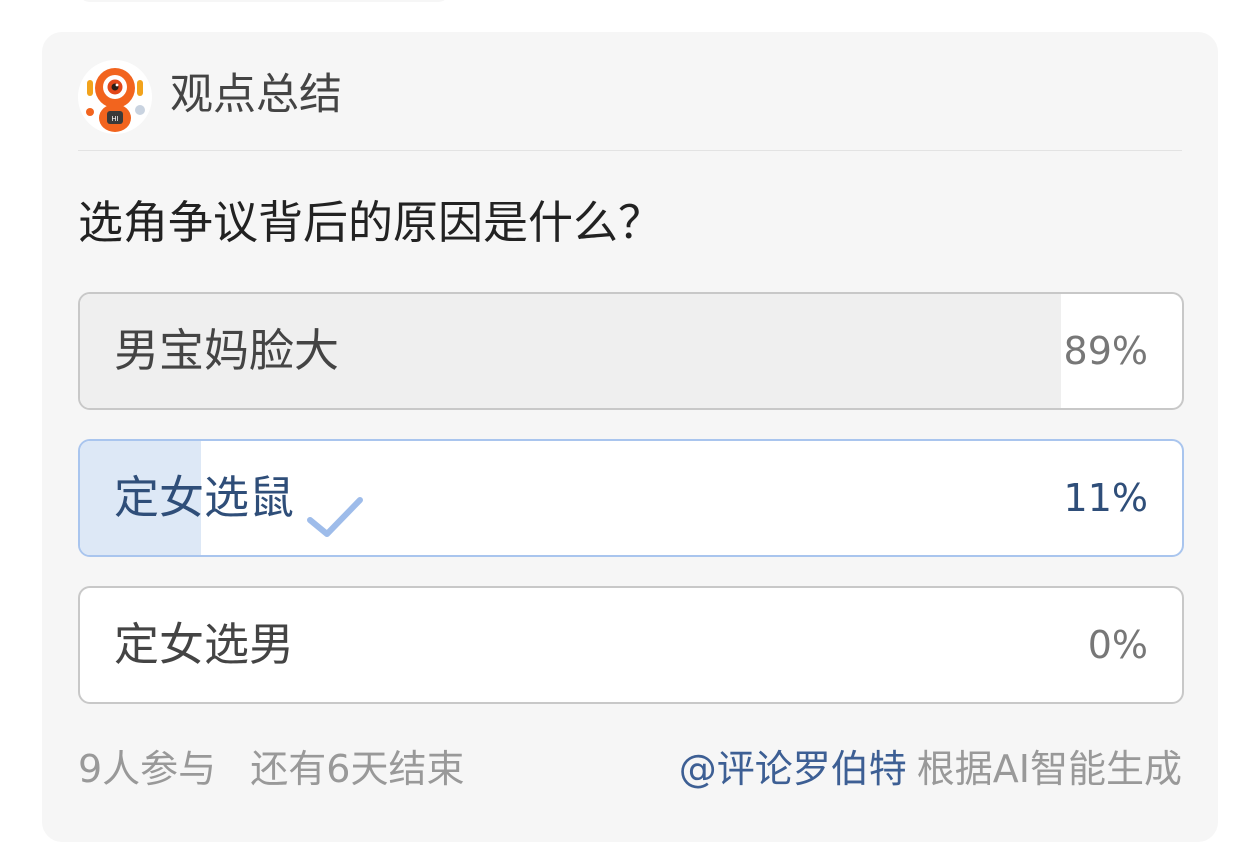  What do you see at coordinates (357, 769) in the screenshot?
I see `time-remaining: 还有6天结束` at bounding box center [357, 769].